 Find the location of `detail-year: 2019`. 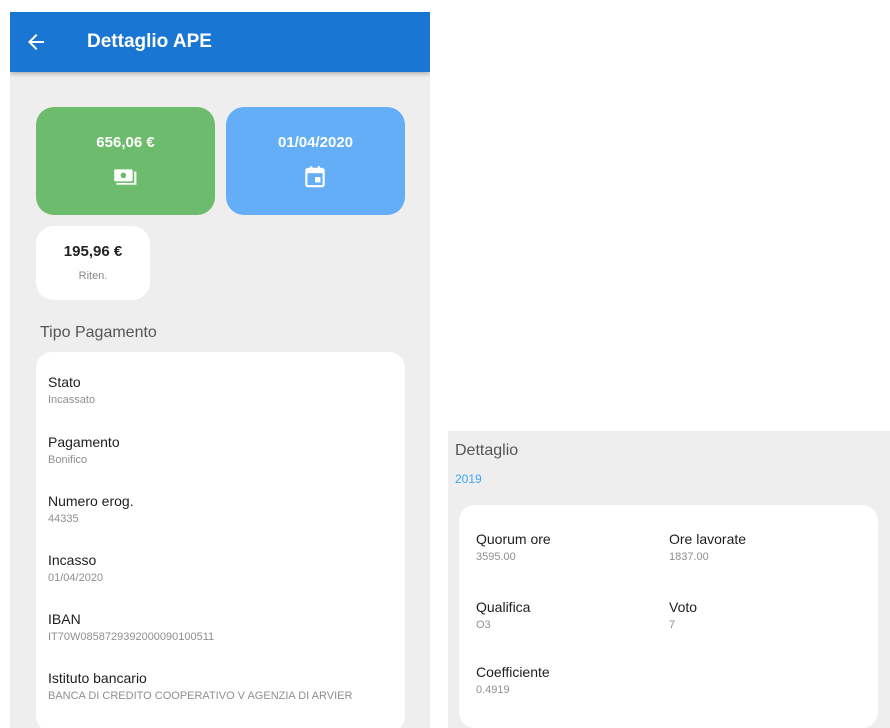

detail-year: 2019 is located at coordinates (468, 479).